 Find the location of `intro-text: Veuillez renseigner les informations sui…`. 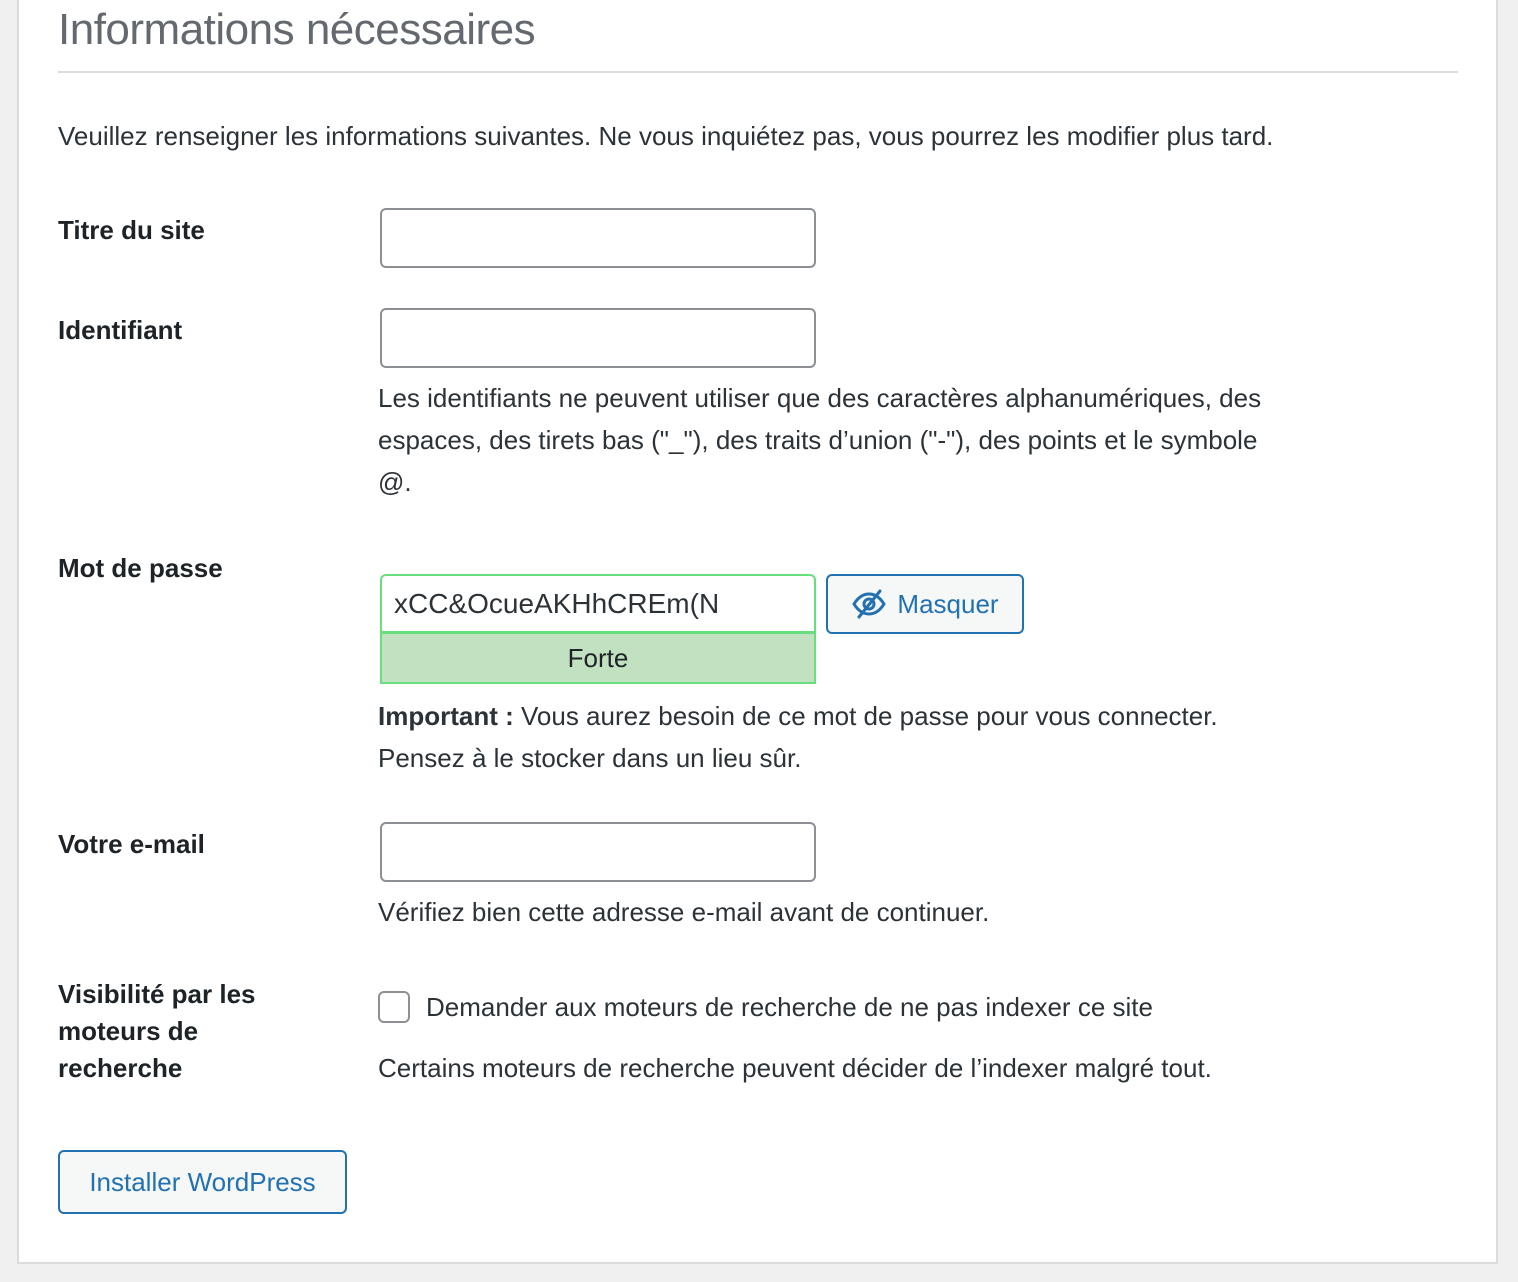

intro-text: Veuillez renseigner les informations sui… is located at coordinates (666, 136).